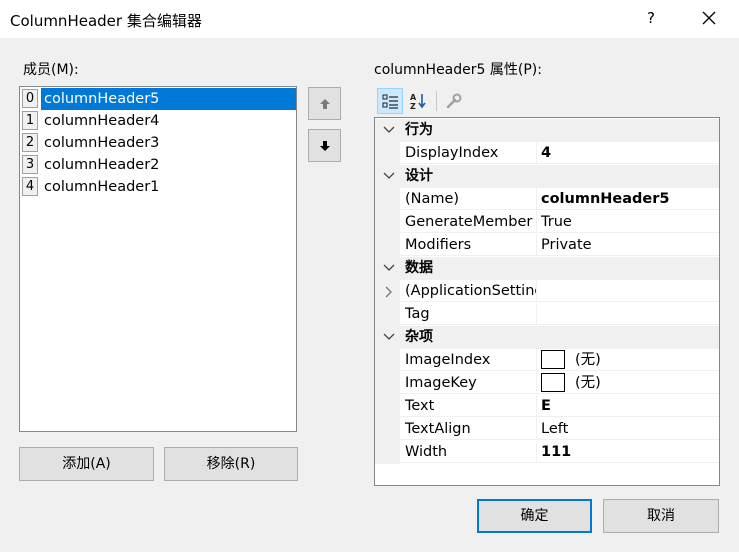  What do you see at coordinates (547, 176) in the screenshot?
I see `category-design: 设计` at bounding box center [547, 176].